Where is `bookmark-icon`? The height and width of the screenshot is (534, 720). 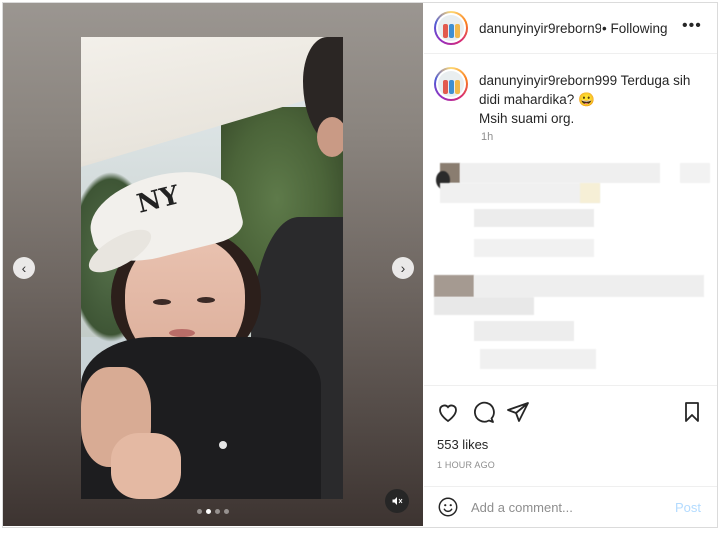 bookmark-icon is located at coordinates (692, 412).